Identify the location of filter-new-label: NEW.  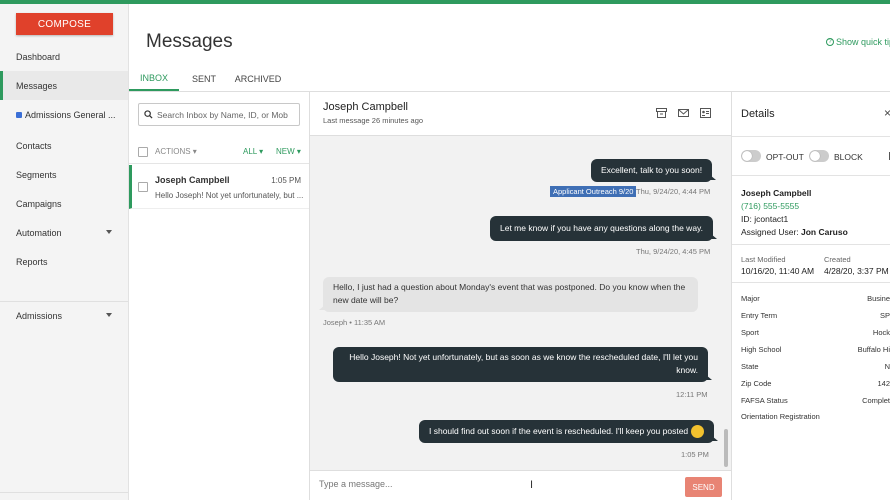
(285, 151).